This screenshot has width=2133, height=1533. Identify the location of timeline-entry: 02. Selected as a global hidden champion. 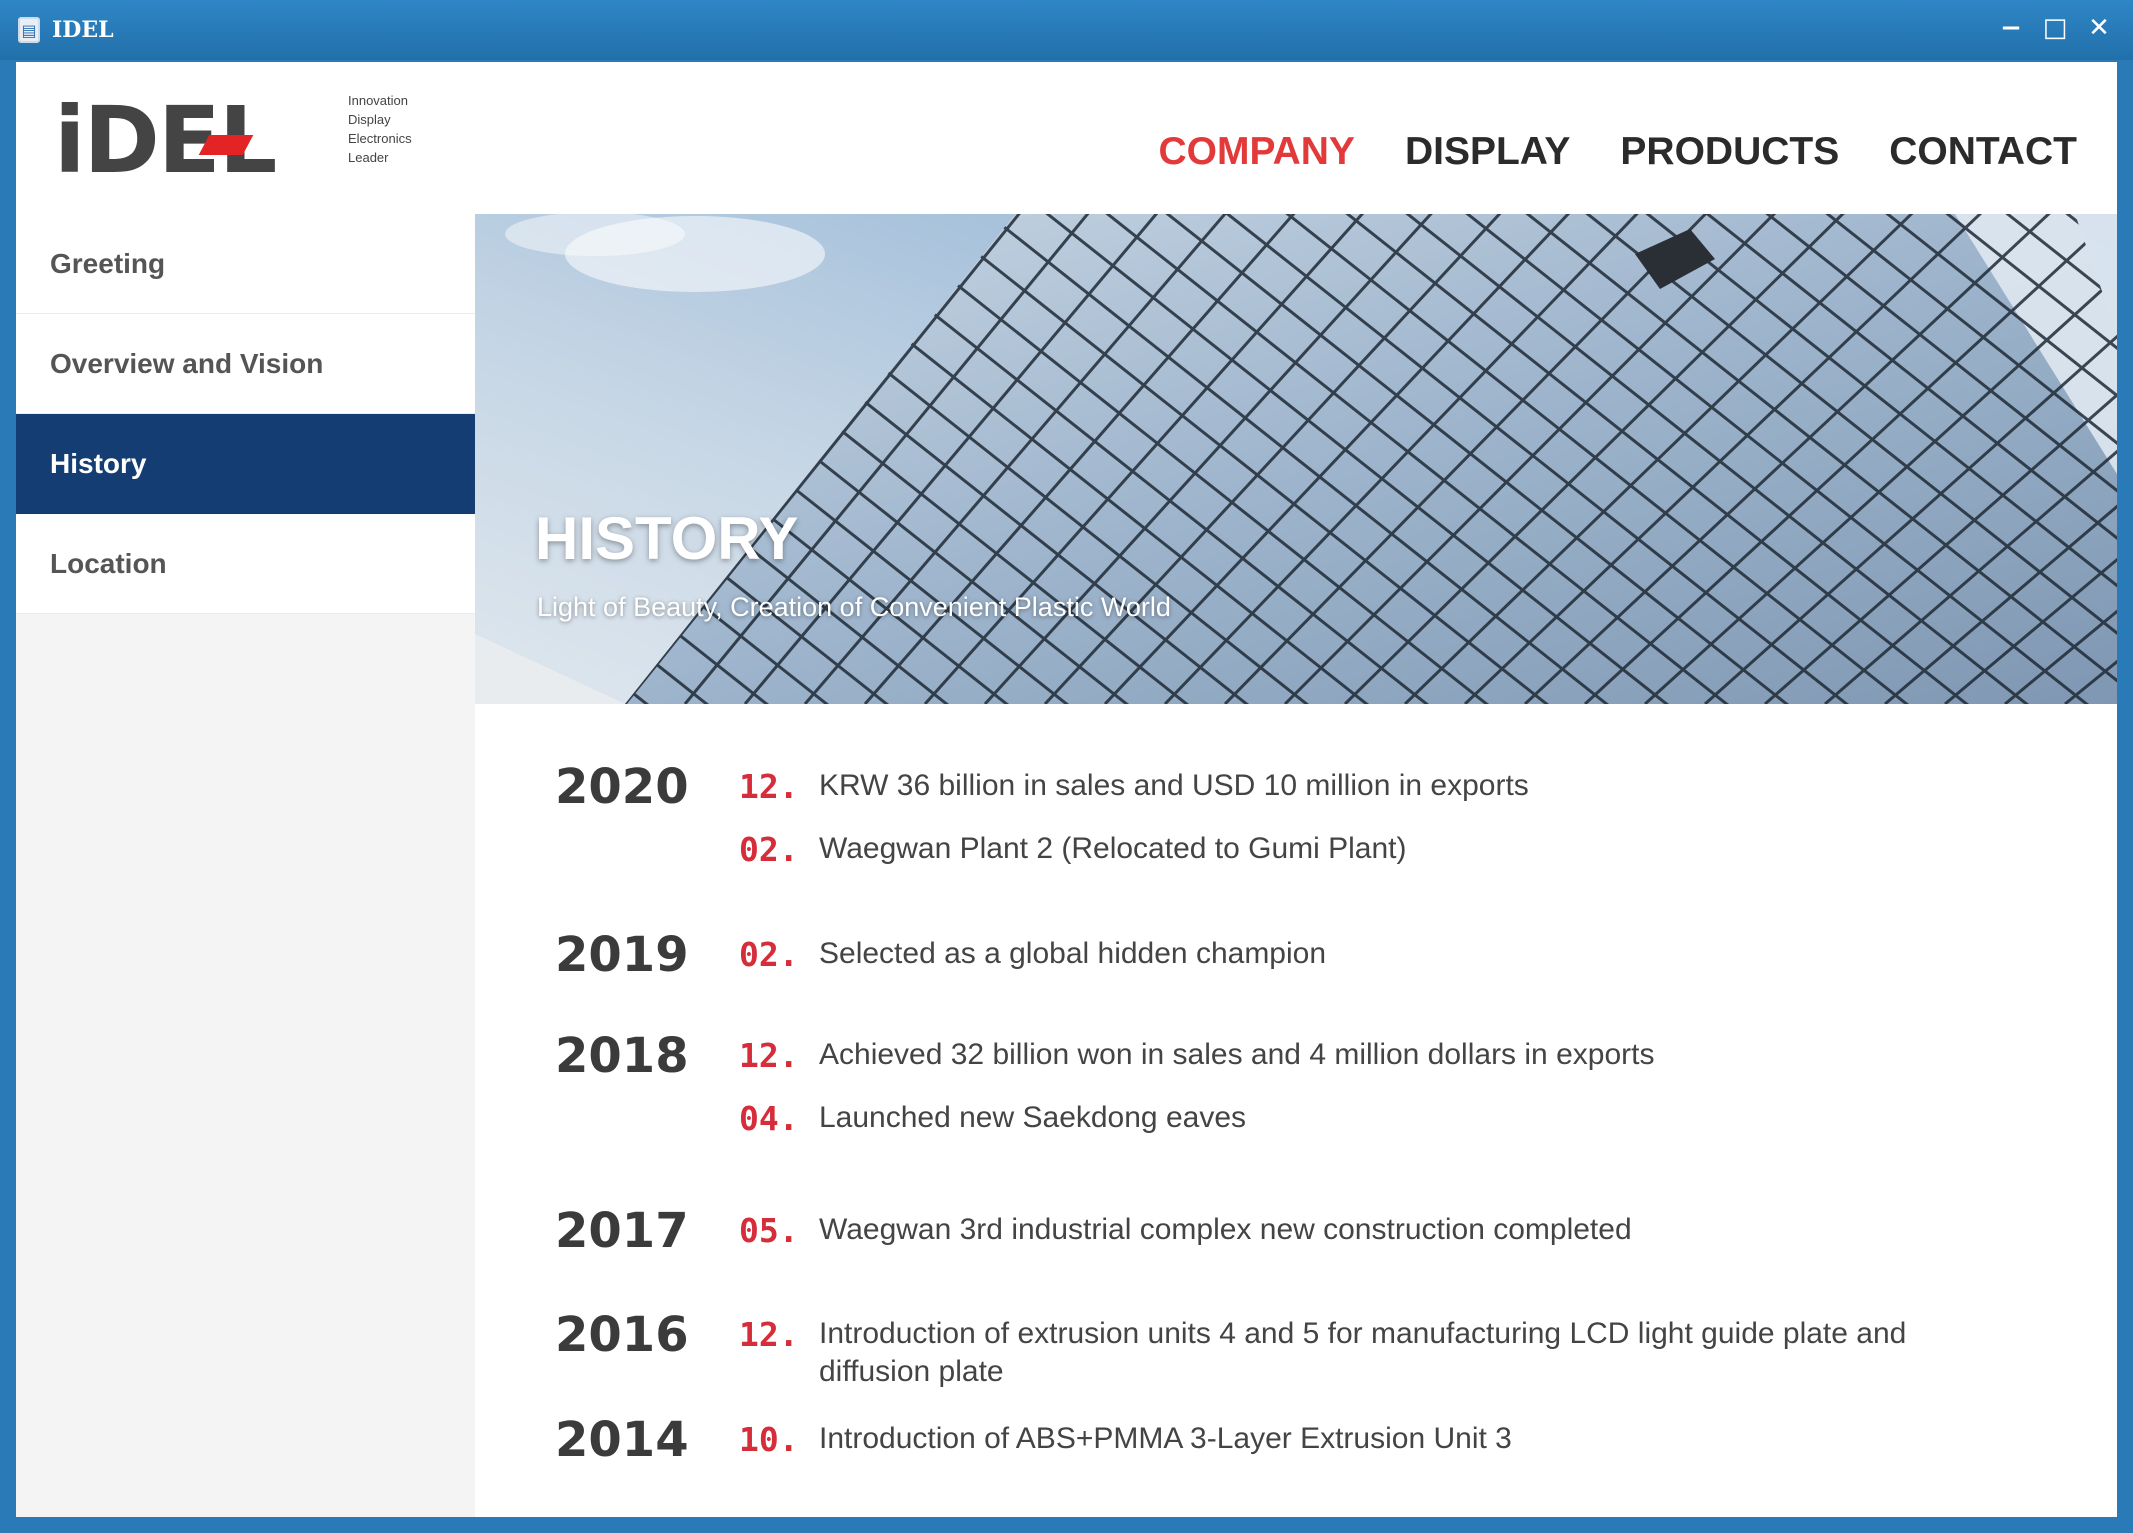
(1389, 954).